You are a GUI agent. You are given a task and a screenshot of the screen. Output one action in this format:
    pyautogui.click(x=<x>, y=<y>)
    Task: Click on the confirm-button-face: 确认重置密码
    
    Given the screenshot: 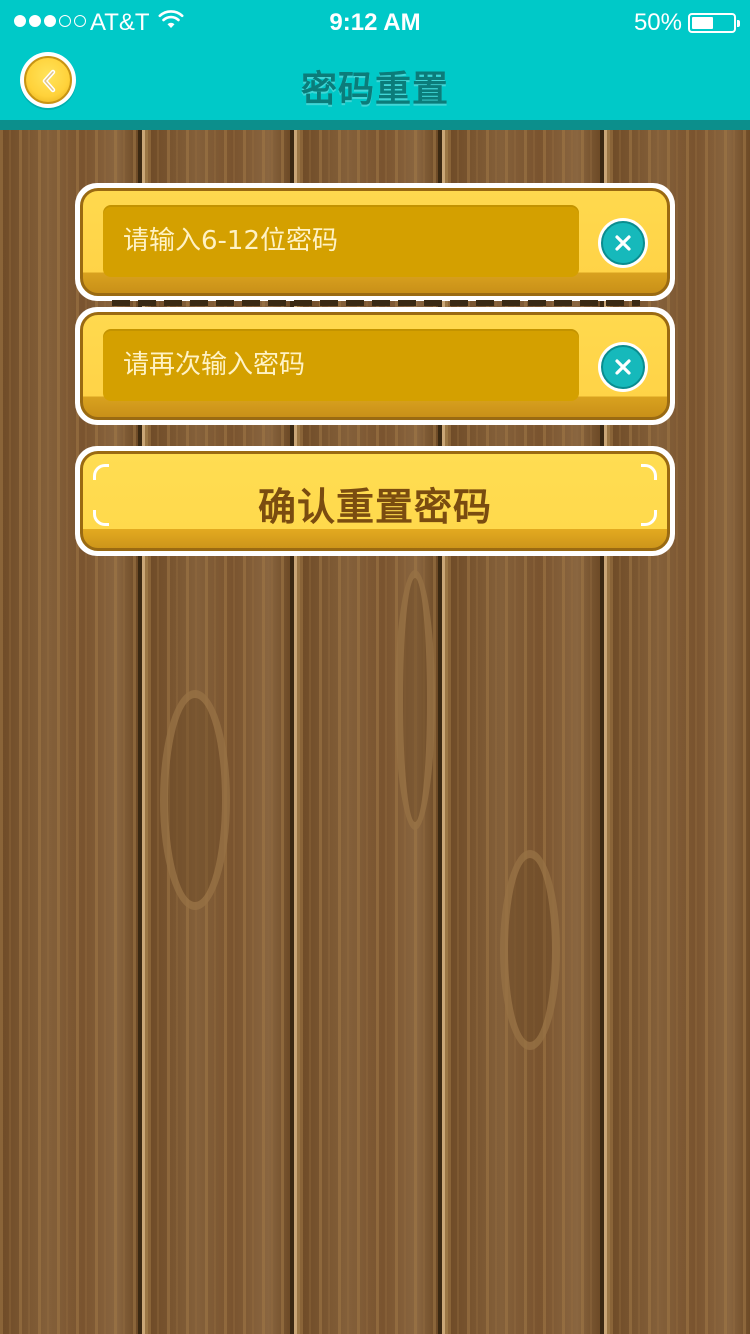 What is the action you would take?
    pyautogui.click(x=375, y=501)
    